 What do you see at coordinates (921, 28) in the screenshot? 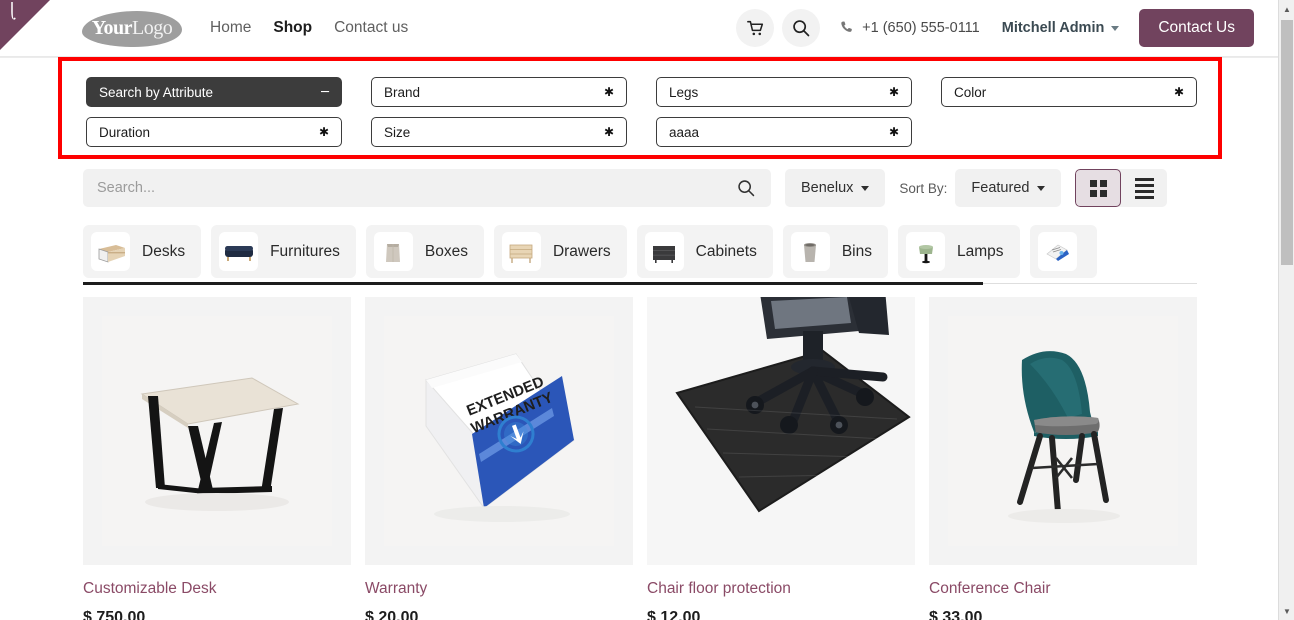
I see `phone-number: +1 (650) 555-0111` at bounding box center [921, 28].